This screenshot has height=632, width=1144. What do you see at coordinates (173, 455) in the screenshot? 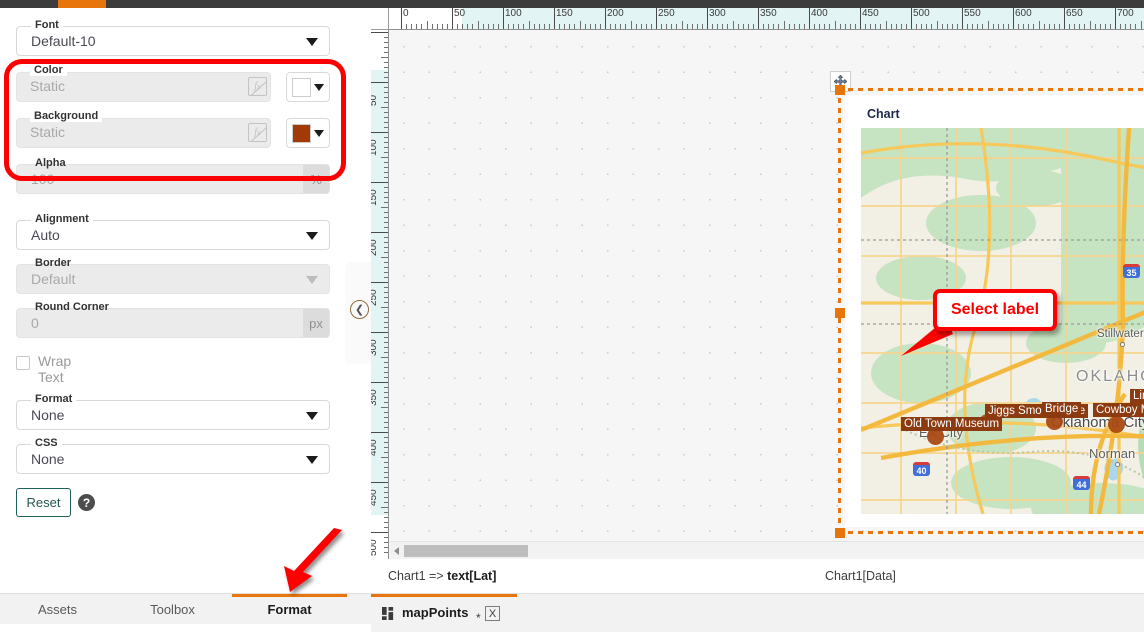
I see `css-field: CSS None` at bounding box center [173, 455].